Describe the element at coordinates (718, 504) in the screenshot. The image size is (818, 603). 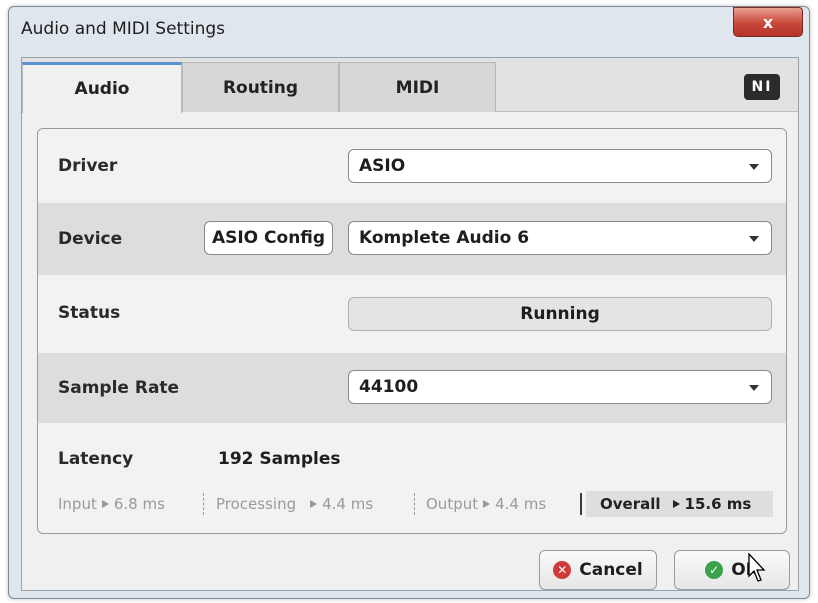
I see `overall-latency-value: 15.6 ms` at that location.